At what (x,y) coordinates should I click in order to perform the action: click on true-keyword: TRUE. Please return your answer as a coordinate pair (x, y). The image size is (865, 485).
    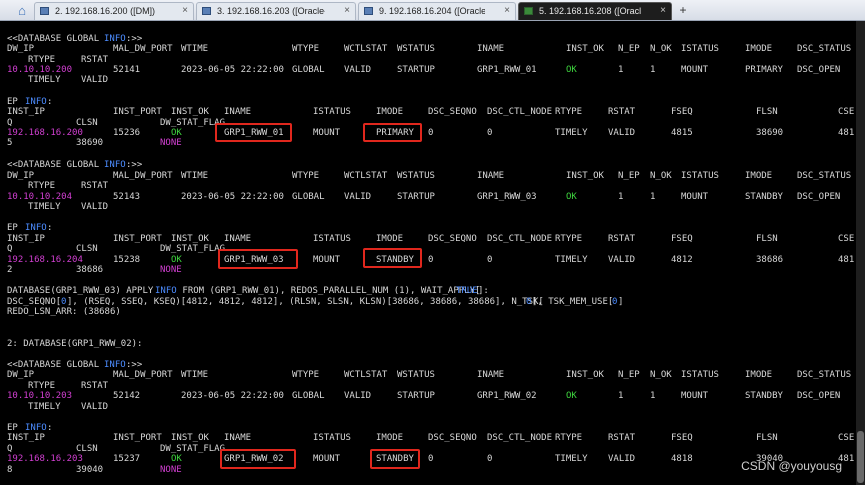
    Looking at the image, I should click on (467, 291).